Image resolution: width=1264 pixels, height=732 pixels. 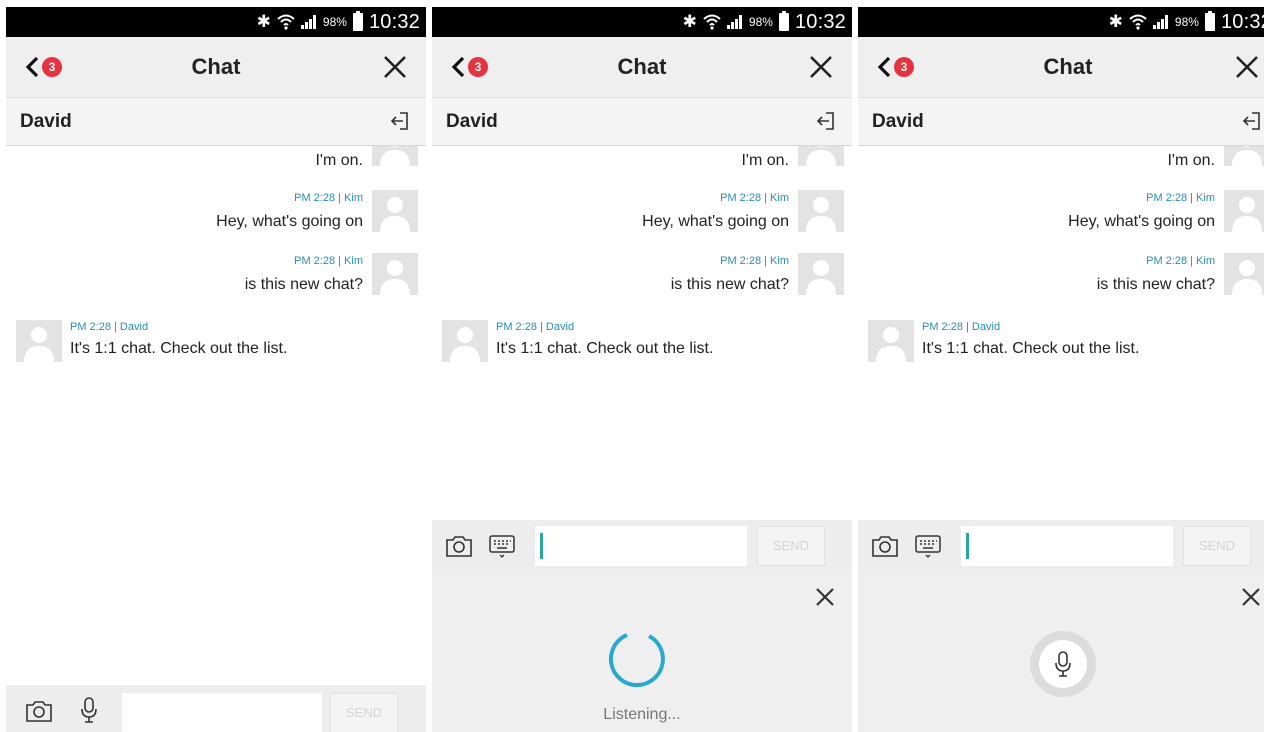 I want to click on text-cursor, so click(x=541, y=546).